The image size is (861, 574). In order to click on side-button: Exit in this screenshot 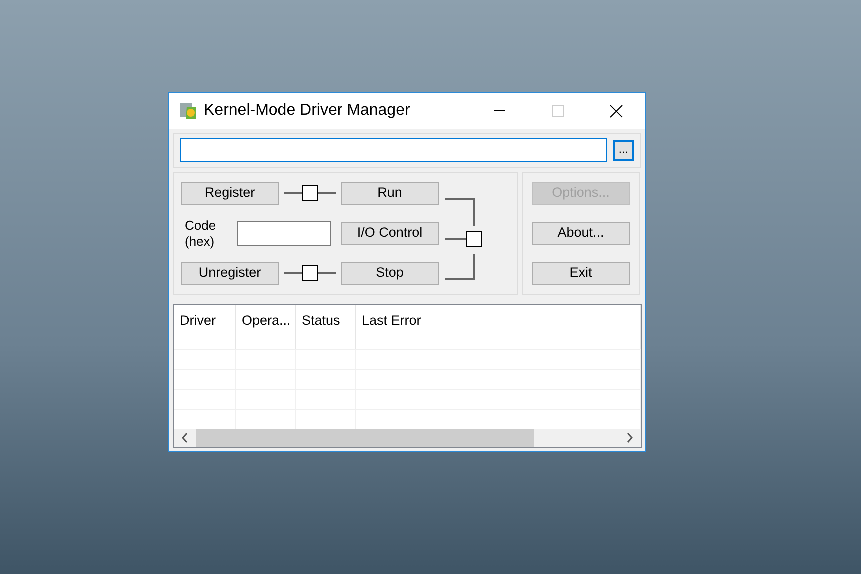, I will do `click(581, 273)`.